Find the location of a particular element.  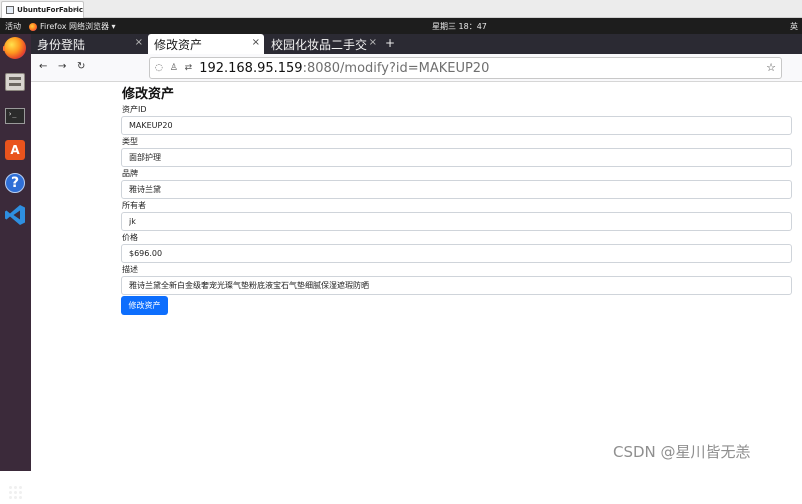

type-input is located at coordinates (456, 157).